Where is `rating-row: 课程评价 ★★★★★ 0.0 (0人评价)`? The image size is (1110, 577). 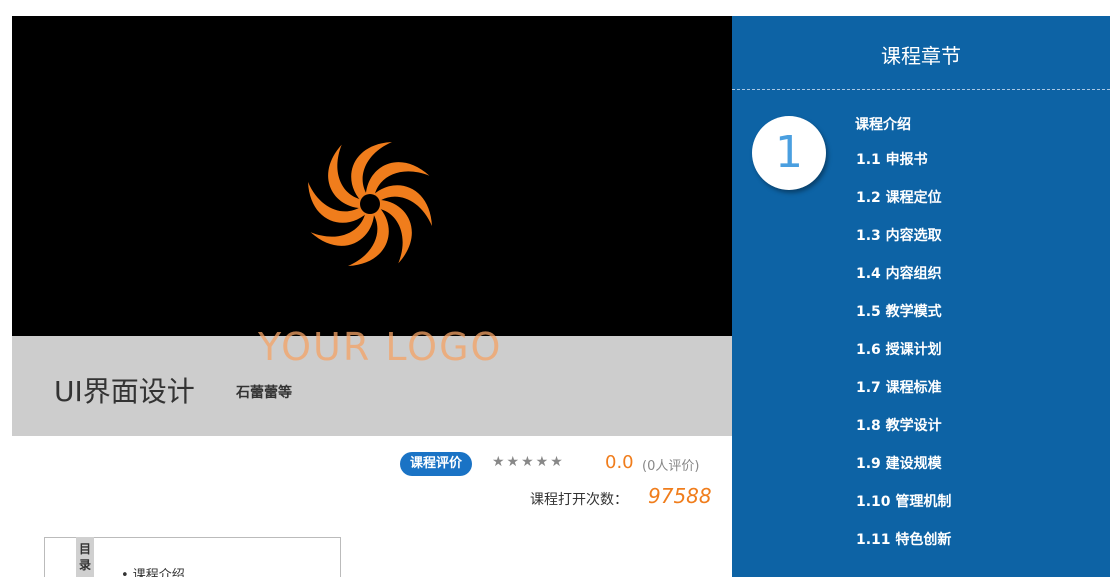
rating-row: 课程评价 ★★★★★ 0.0 (0人评价) is located at coordinates (566, 465).